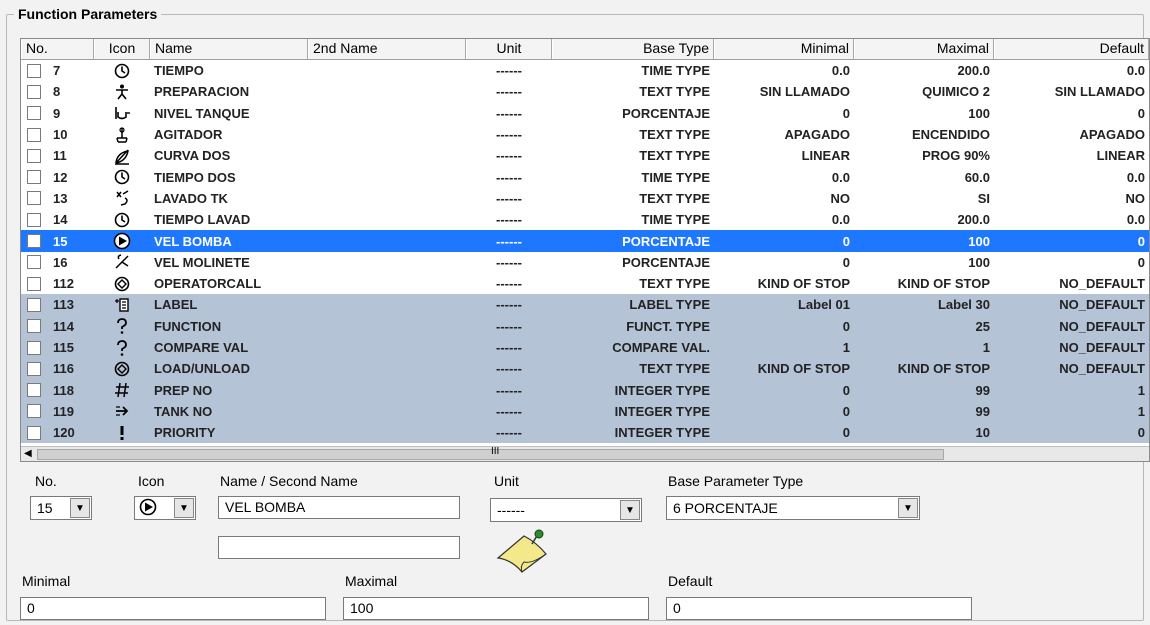 Image resolution: width=1150 pixels, height=625 pixels. I want to click on row-minimal: 0.0, so click(840, 220).